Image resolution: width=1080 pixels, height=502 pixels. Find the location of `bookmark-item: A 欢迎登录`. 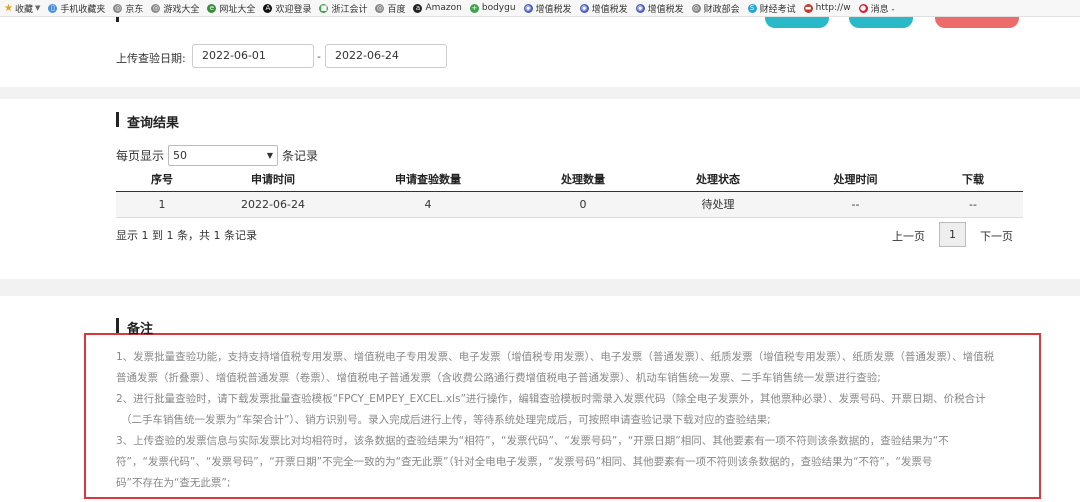

bookmark-item: A 欢迎登录 is located at coordinates (287, 8).